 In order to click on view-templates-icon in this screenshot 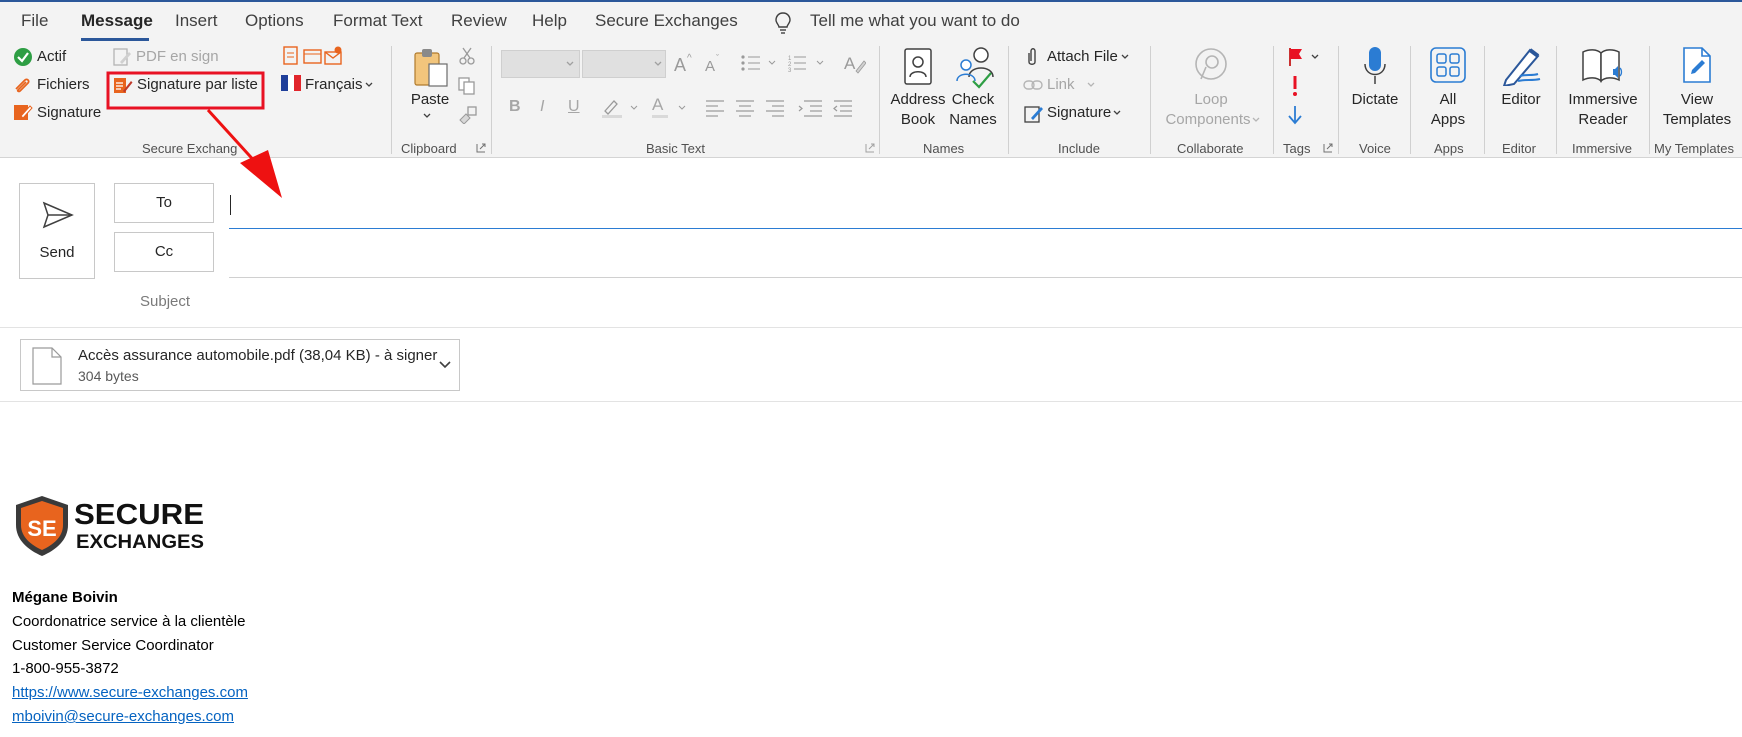, I will do `click(1697, 65)`.